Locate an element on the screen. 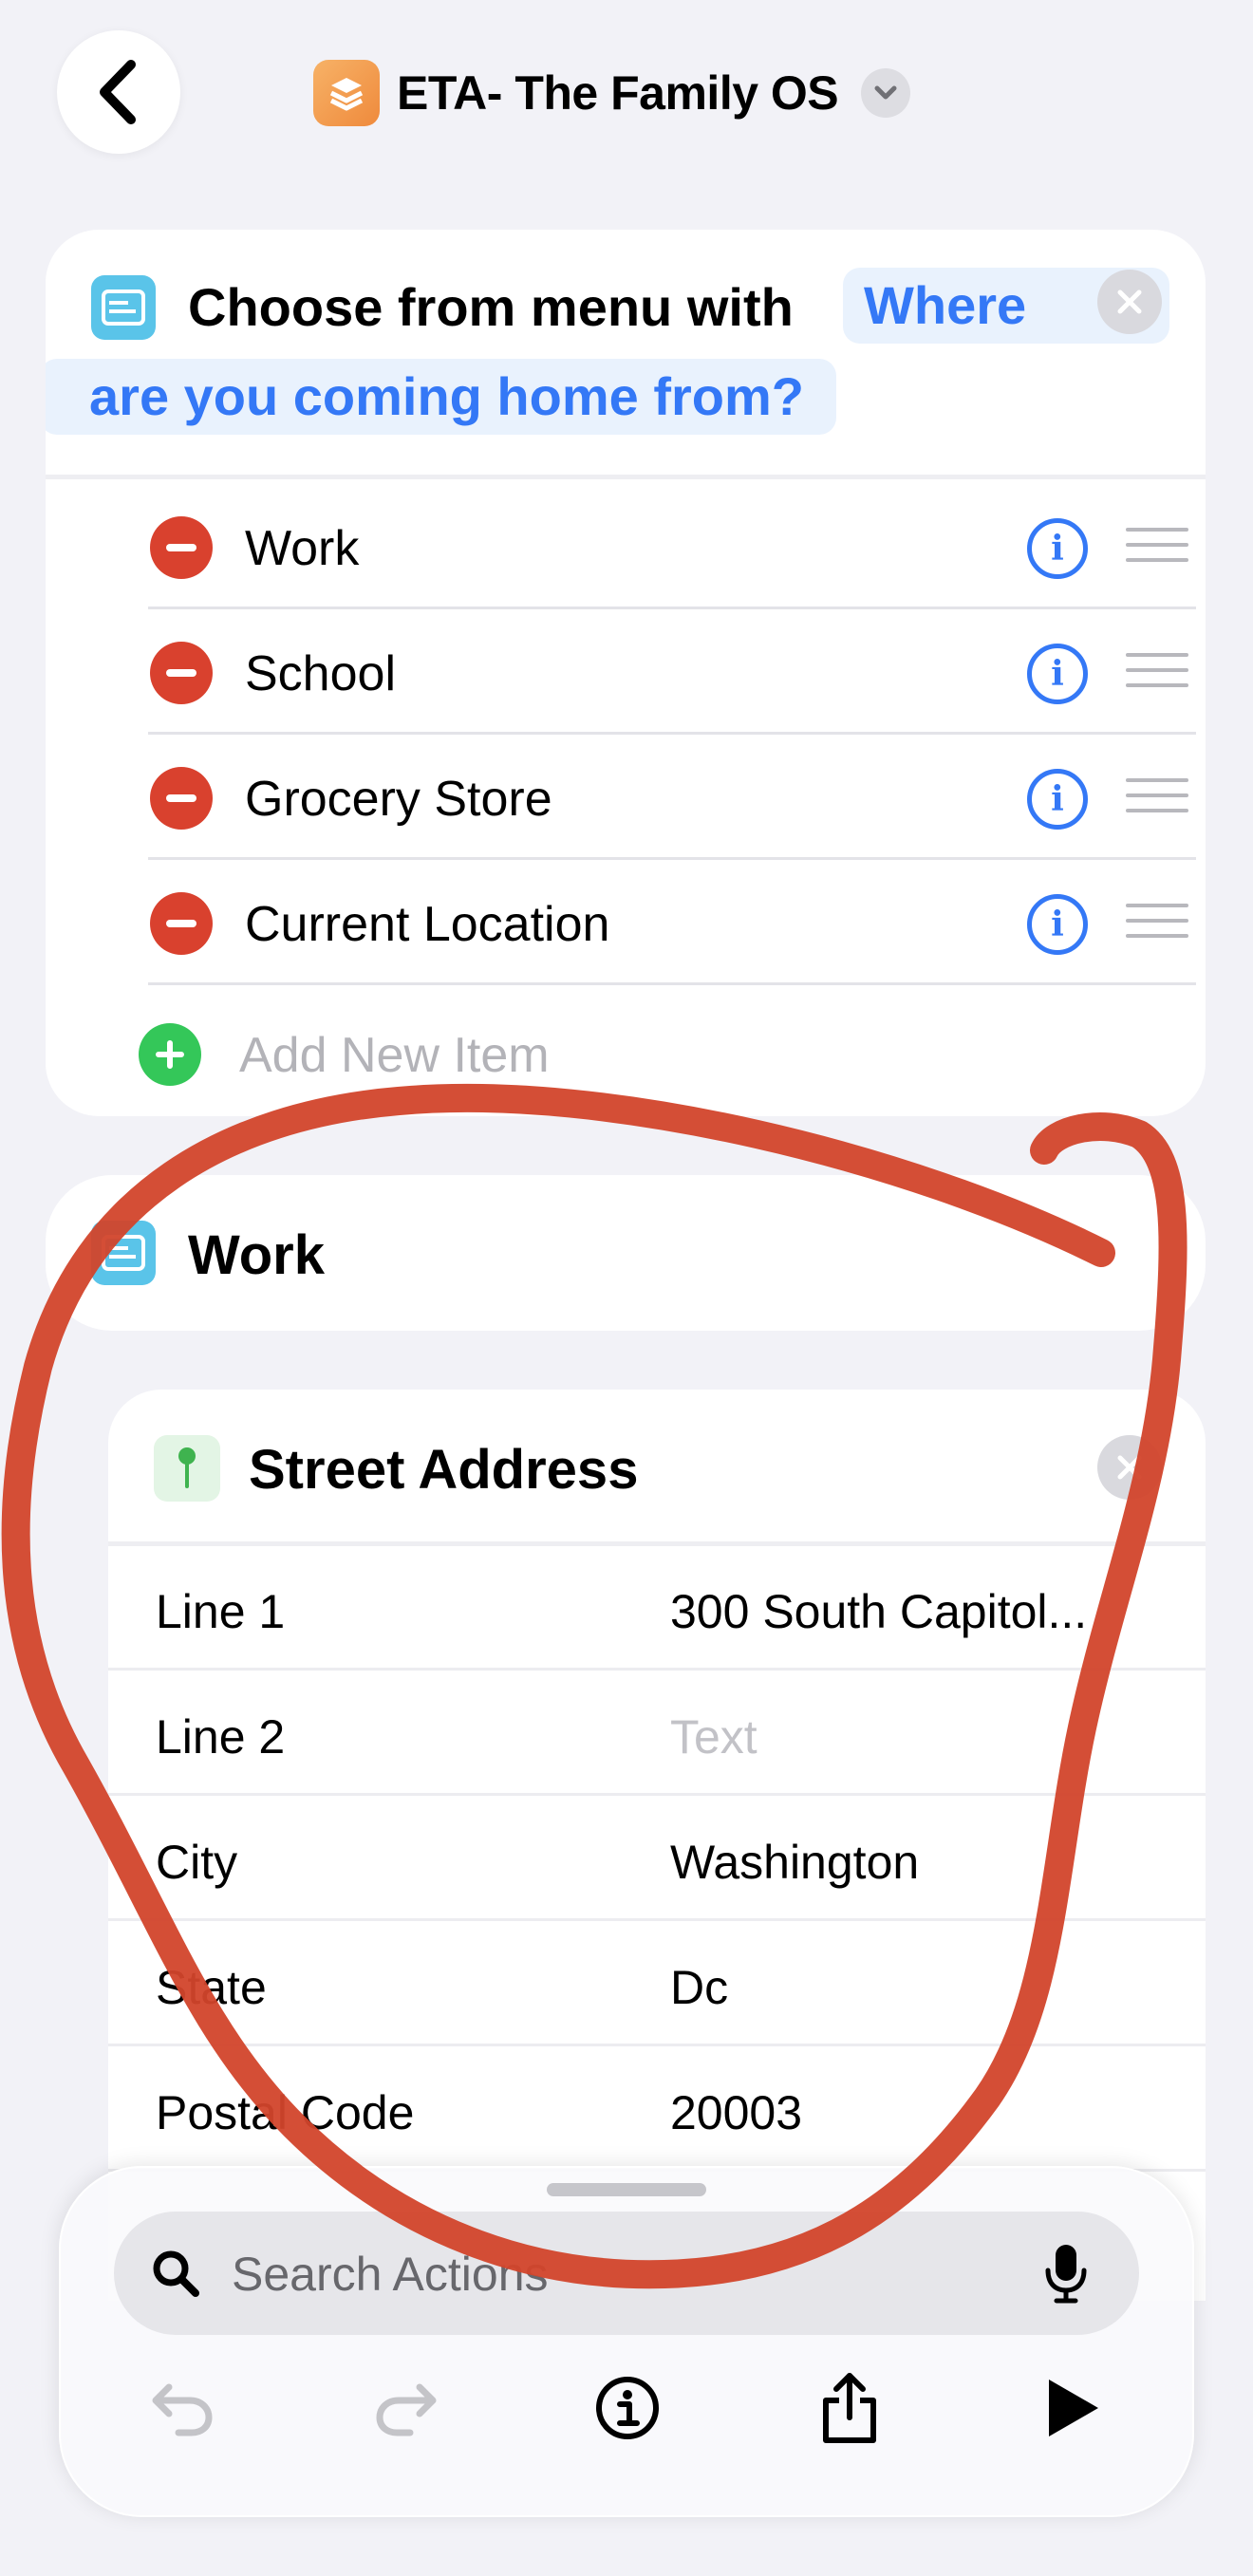  shortcut-app-icon is located at coordinates (346, 93).